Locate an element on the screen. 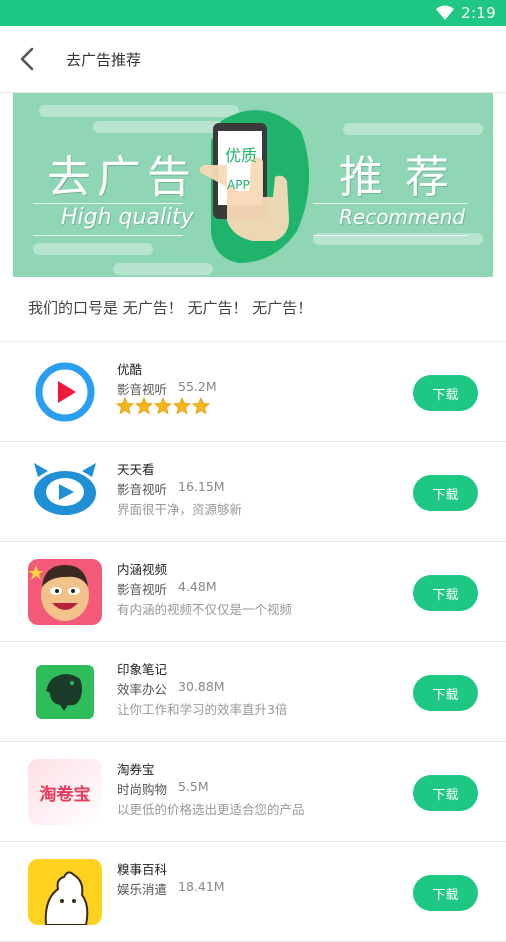 The height and width of the screenshot is (942, 506). phone-text-2: APP is located at coordinates (238, 185).